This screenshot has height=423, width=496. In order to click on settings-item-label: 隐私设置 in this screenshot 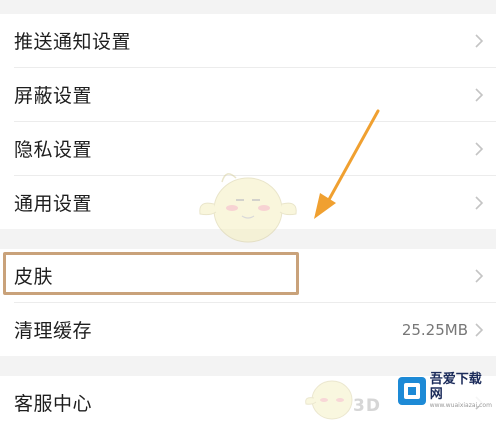, I will do `click(53, 150)`.